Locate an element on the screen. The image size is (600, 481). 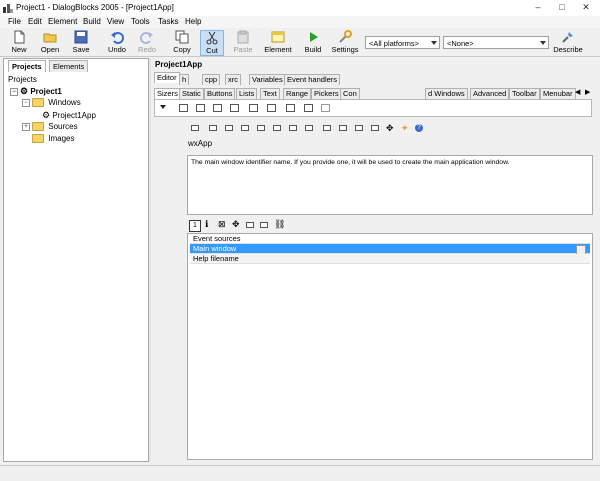
tab-elements: Elements is located at coordinates (69, 66).